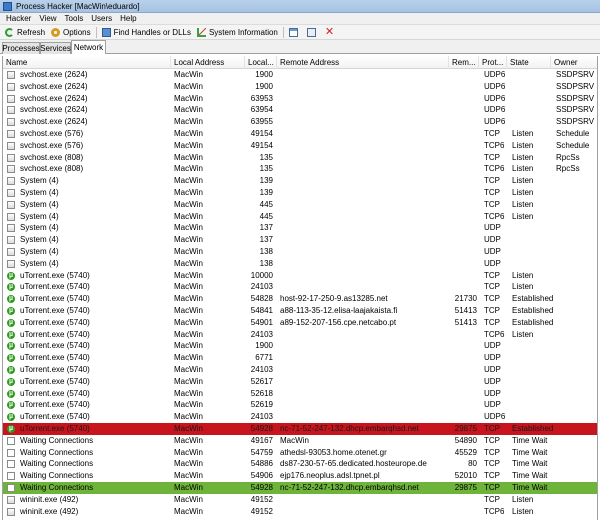 The image size is (600, 520). What do you see at coordinates (575, 86) in the screenshot?
I see `cell-owner: SSDPSRV` at bounding box center [575, 86].